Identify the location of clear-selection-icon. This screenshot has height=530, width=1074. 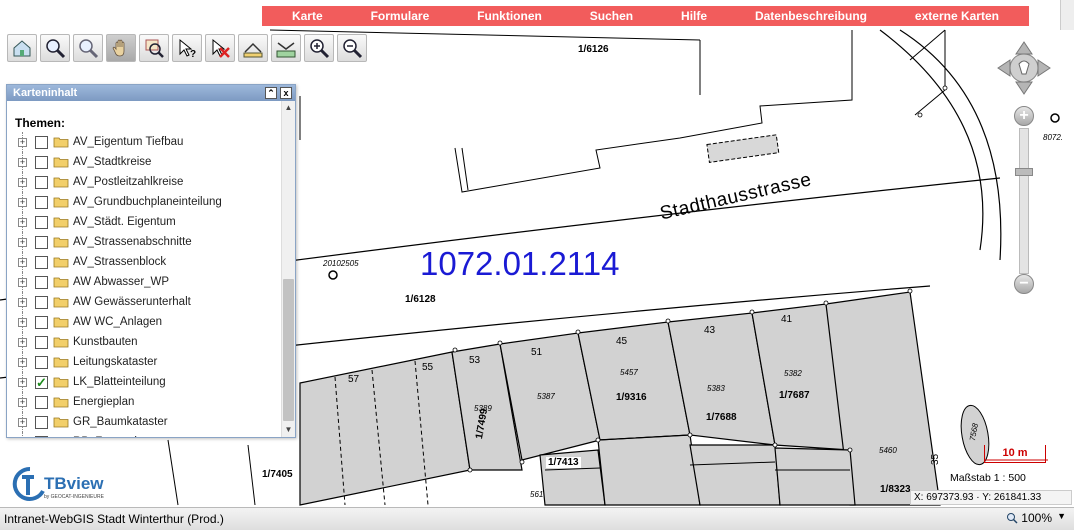
(221, 48).